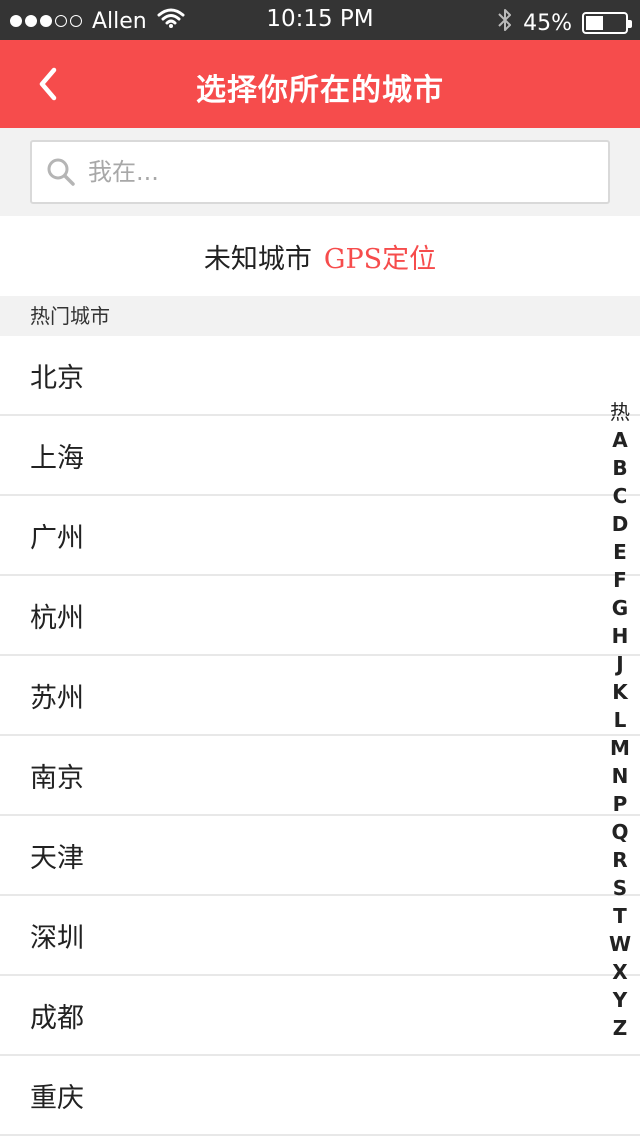 The height and width of the screenshot is (1136, 640). I want to click on index-letter: H, so click(620, 636).